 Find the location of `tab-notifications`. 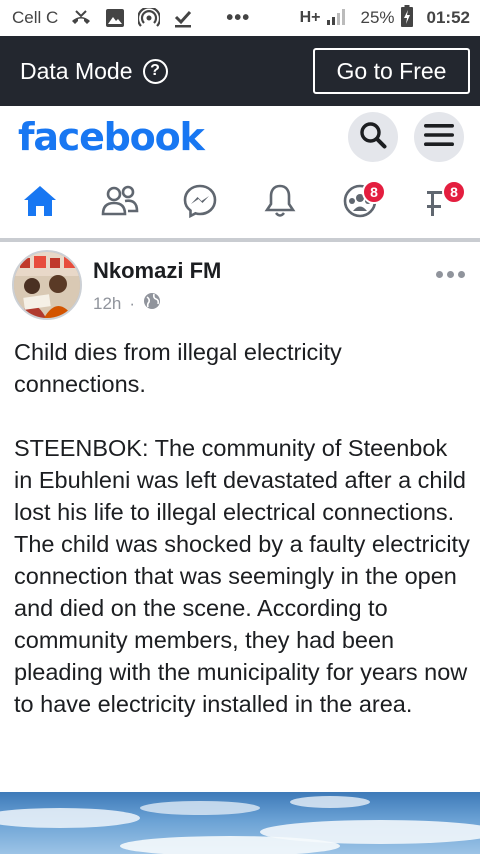

tab-notifications is located at coordinates (280, 203).